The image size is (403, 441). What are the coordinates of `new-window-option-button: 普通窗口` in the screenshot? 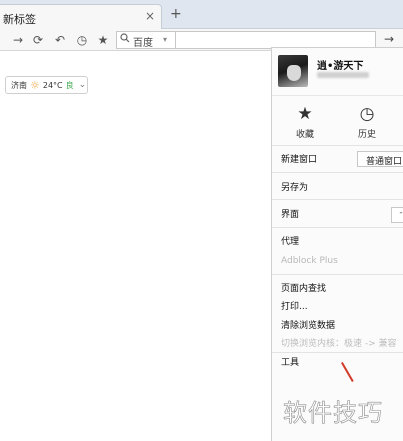 It's located at (380, 159).